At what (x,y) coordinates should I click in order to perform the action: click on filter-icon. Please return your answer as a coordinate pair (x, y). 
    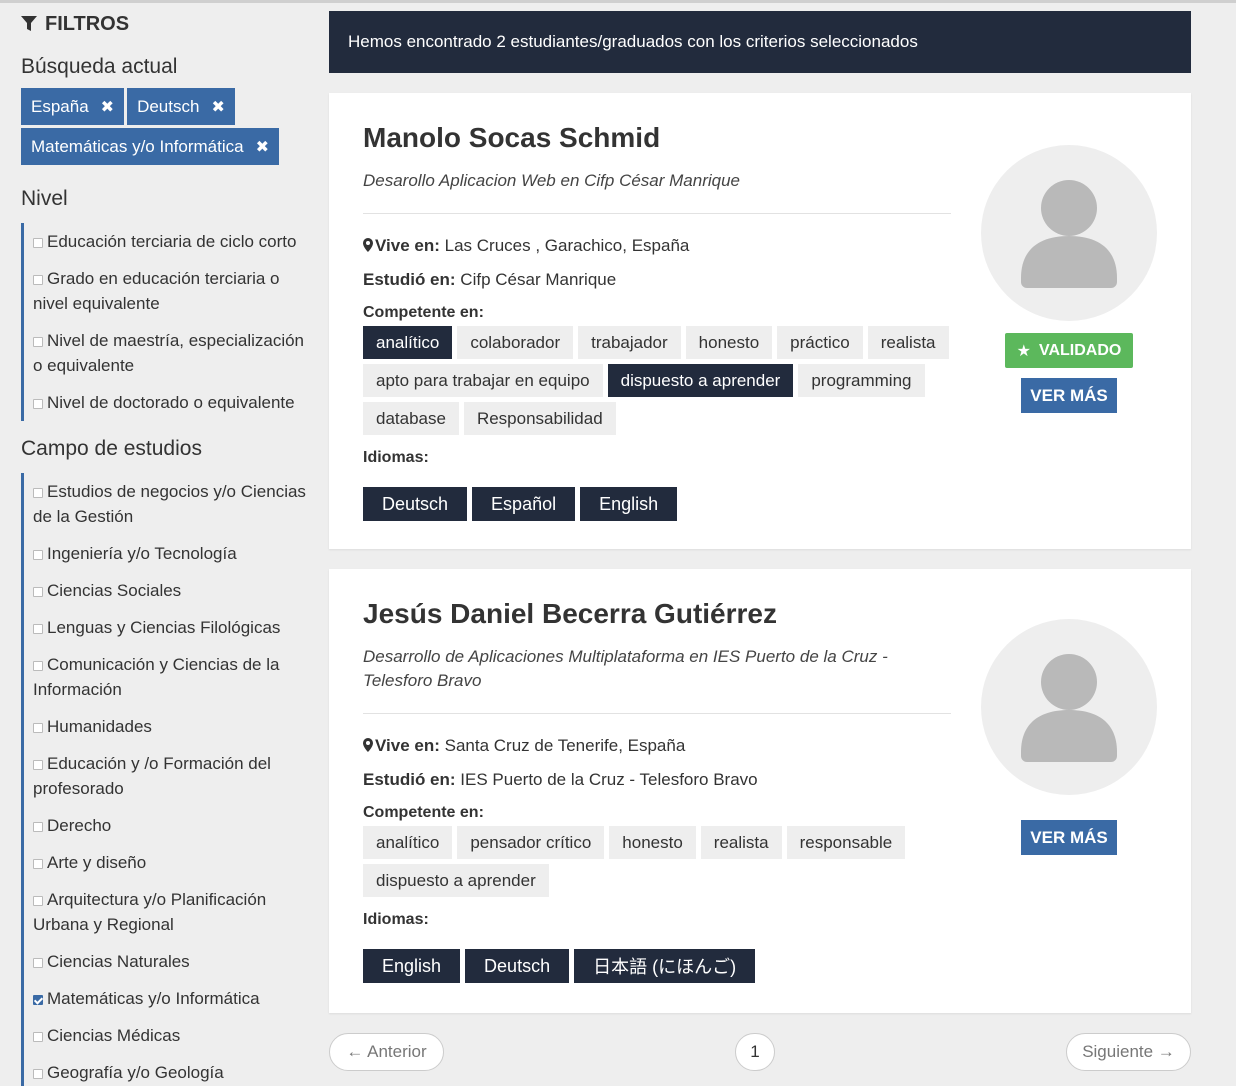
    Looking at the image, I should click on (29, 23).